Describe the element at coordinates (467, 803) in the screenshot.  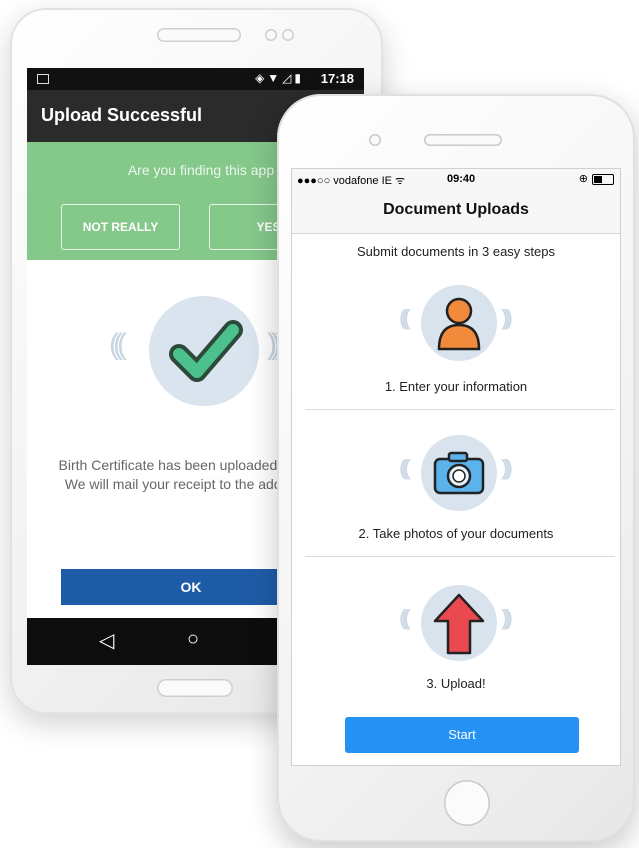
I see `ios-home-button` at that location.